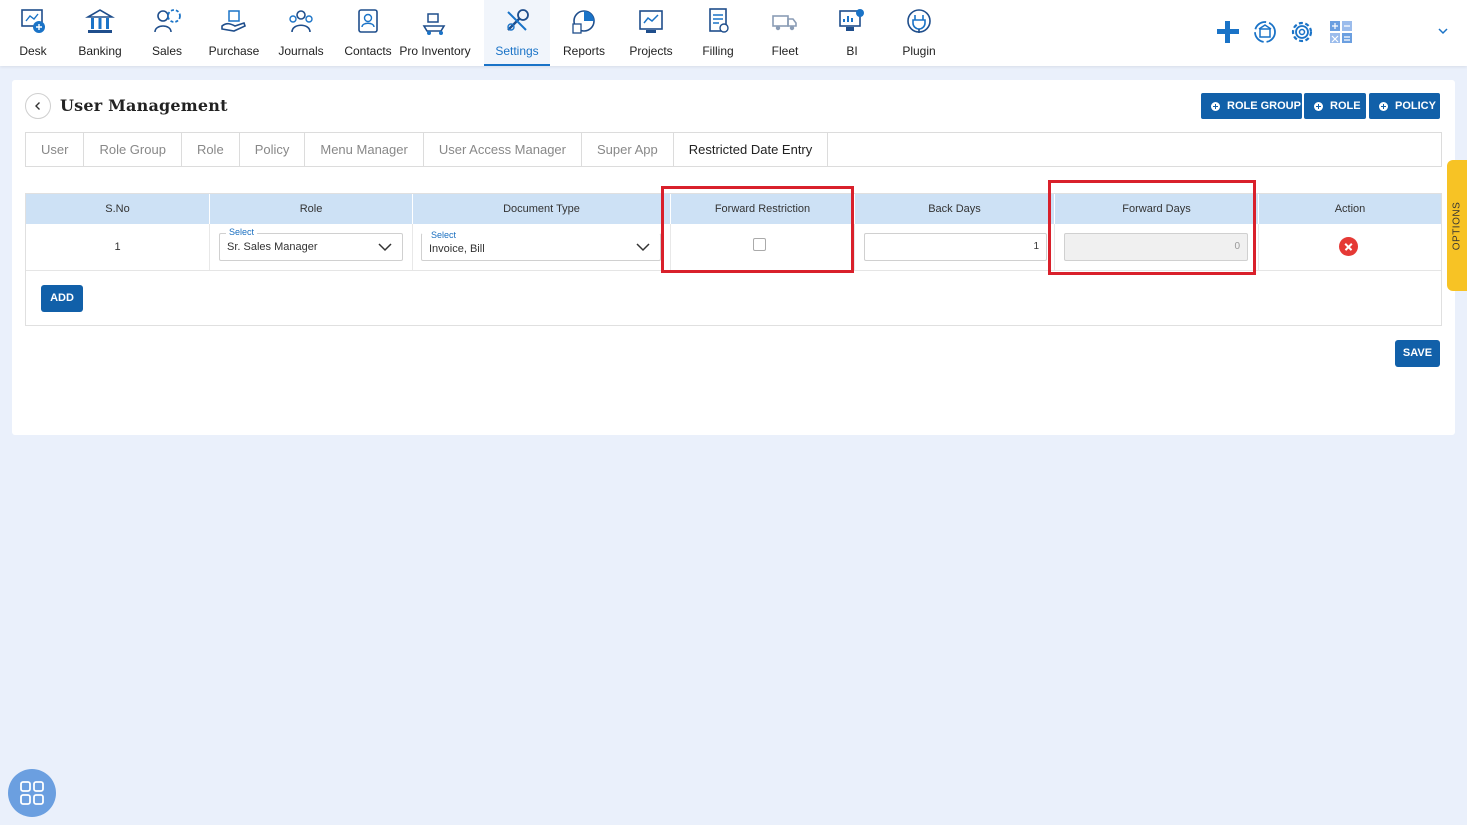  Describe the element at coordinates (1404, 106) in the screenshot. I see `add-policy-button: POLICY` at that location.